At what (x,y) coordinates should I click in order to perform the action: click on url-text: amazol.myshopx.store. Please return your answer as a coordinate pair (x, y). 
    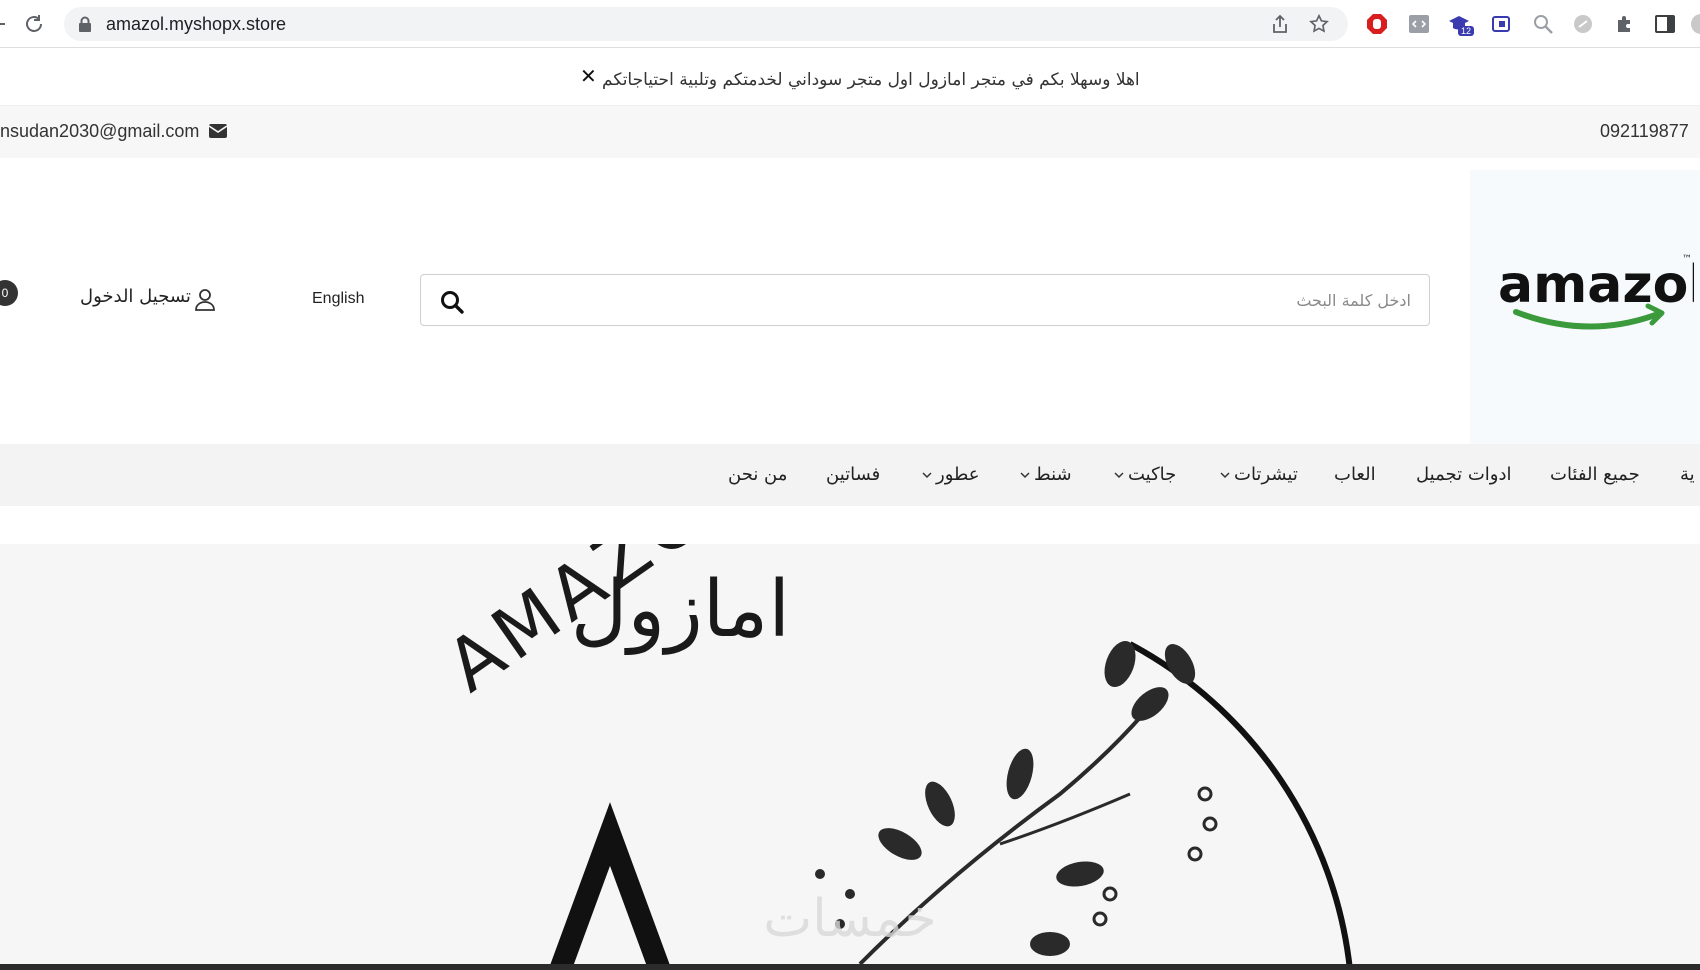
    Looking at the image, I should click on (196, 24).